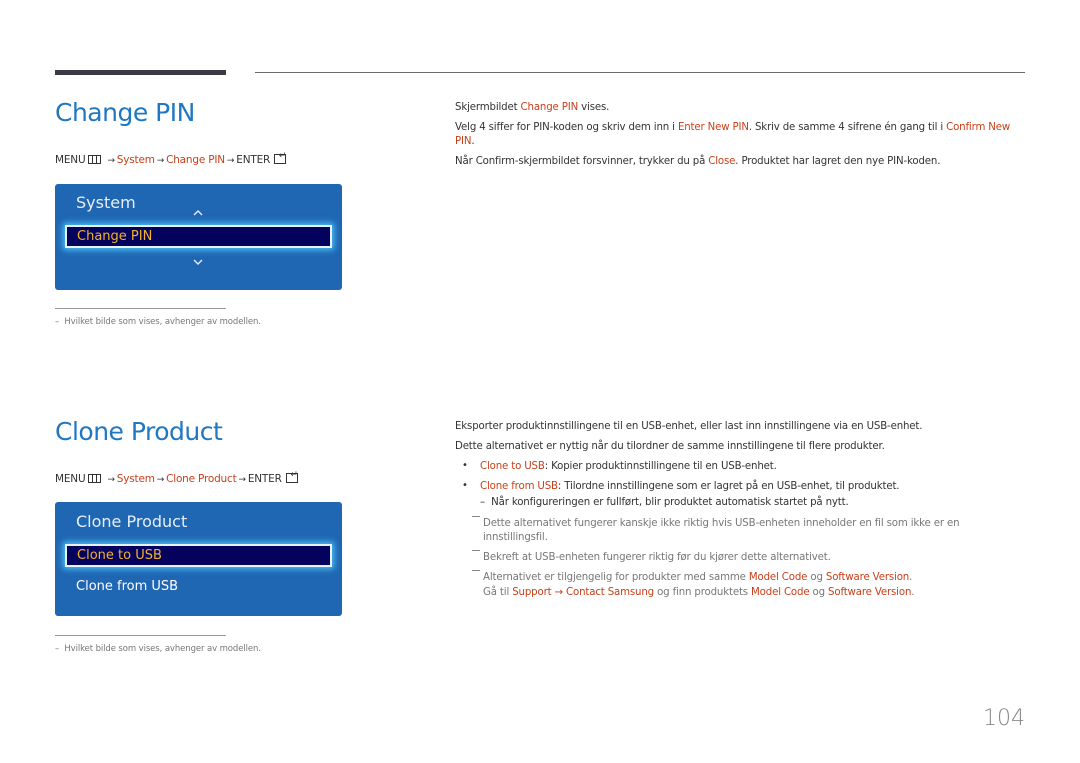 Image resolution: width=1080 pixels, height=763 pixels. What do you see at coordinates (198, 555) in the screenshot?
I see `osd-item-clone-to-usb: Clone to USB` at bounding box center [198, 555].